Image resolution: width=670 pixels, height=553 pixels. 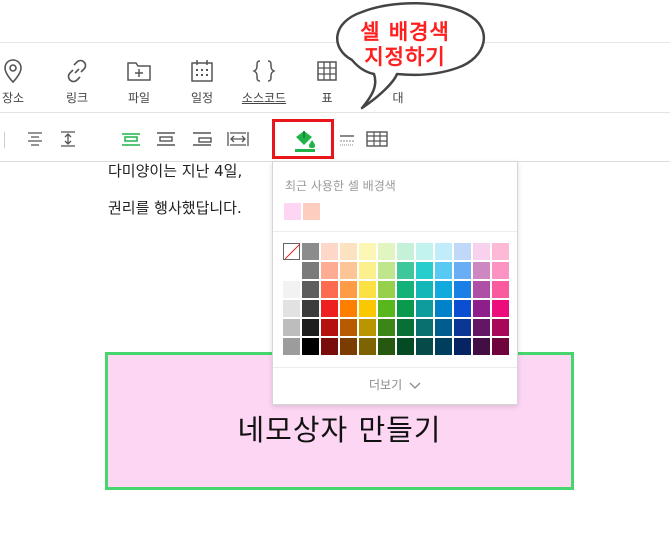 What do you see at coordinates (166, 140) in the screenshot?
I see `align-middle-button` at bounding box center [166, 140].